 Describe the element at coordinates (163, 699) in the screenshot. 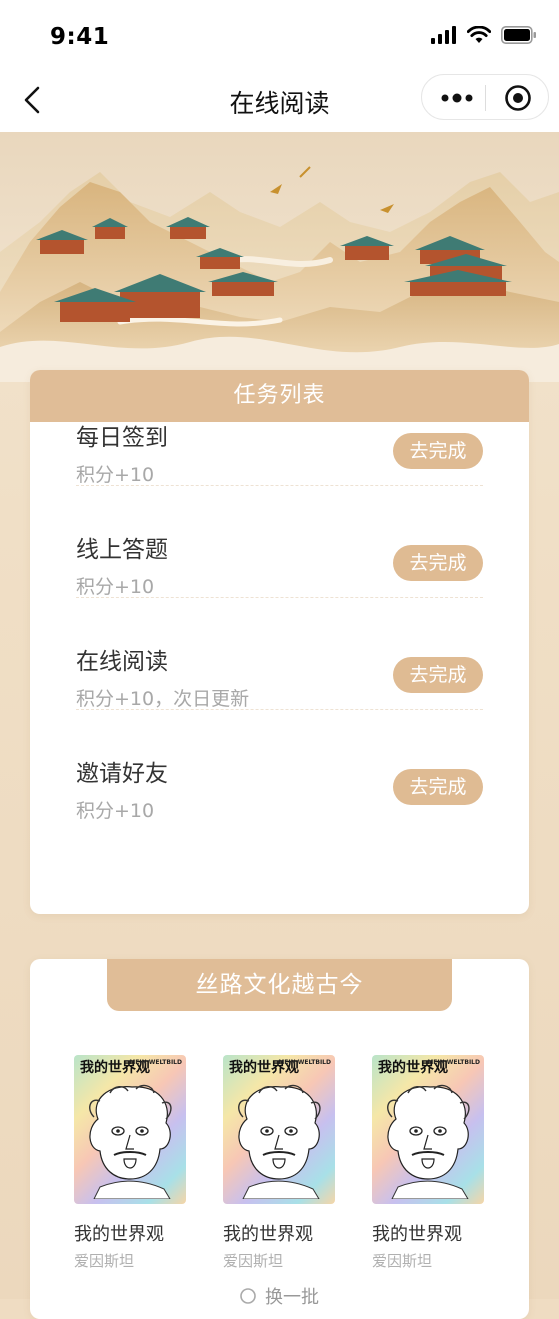

I see `task-reward: 积分+10，次日更新` at that location.